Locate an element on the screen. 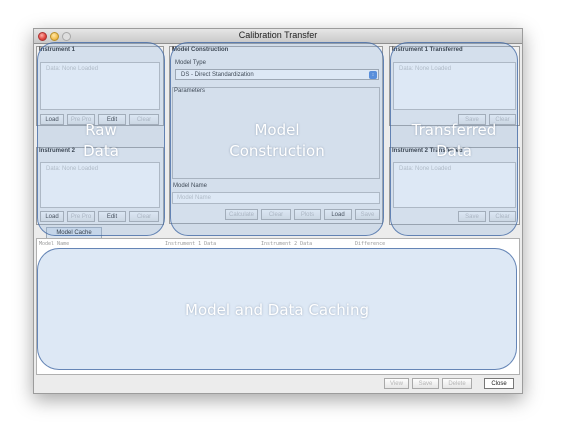 Image resolution: width=561 pixels, height=426 pixels. close-button: Close is located at coordinates (499, 383).